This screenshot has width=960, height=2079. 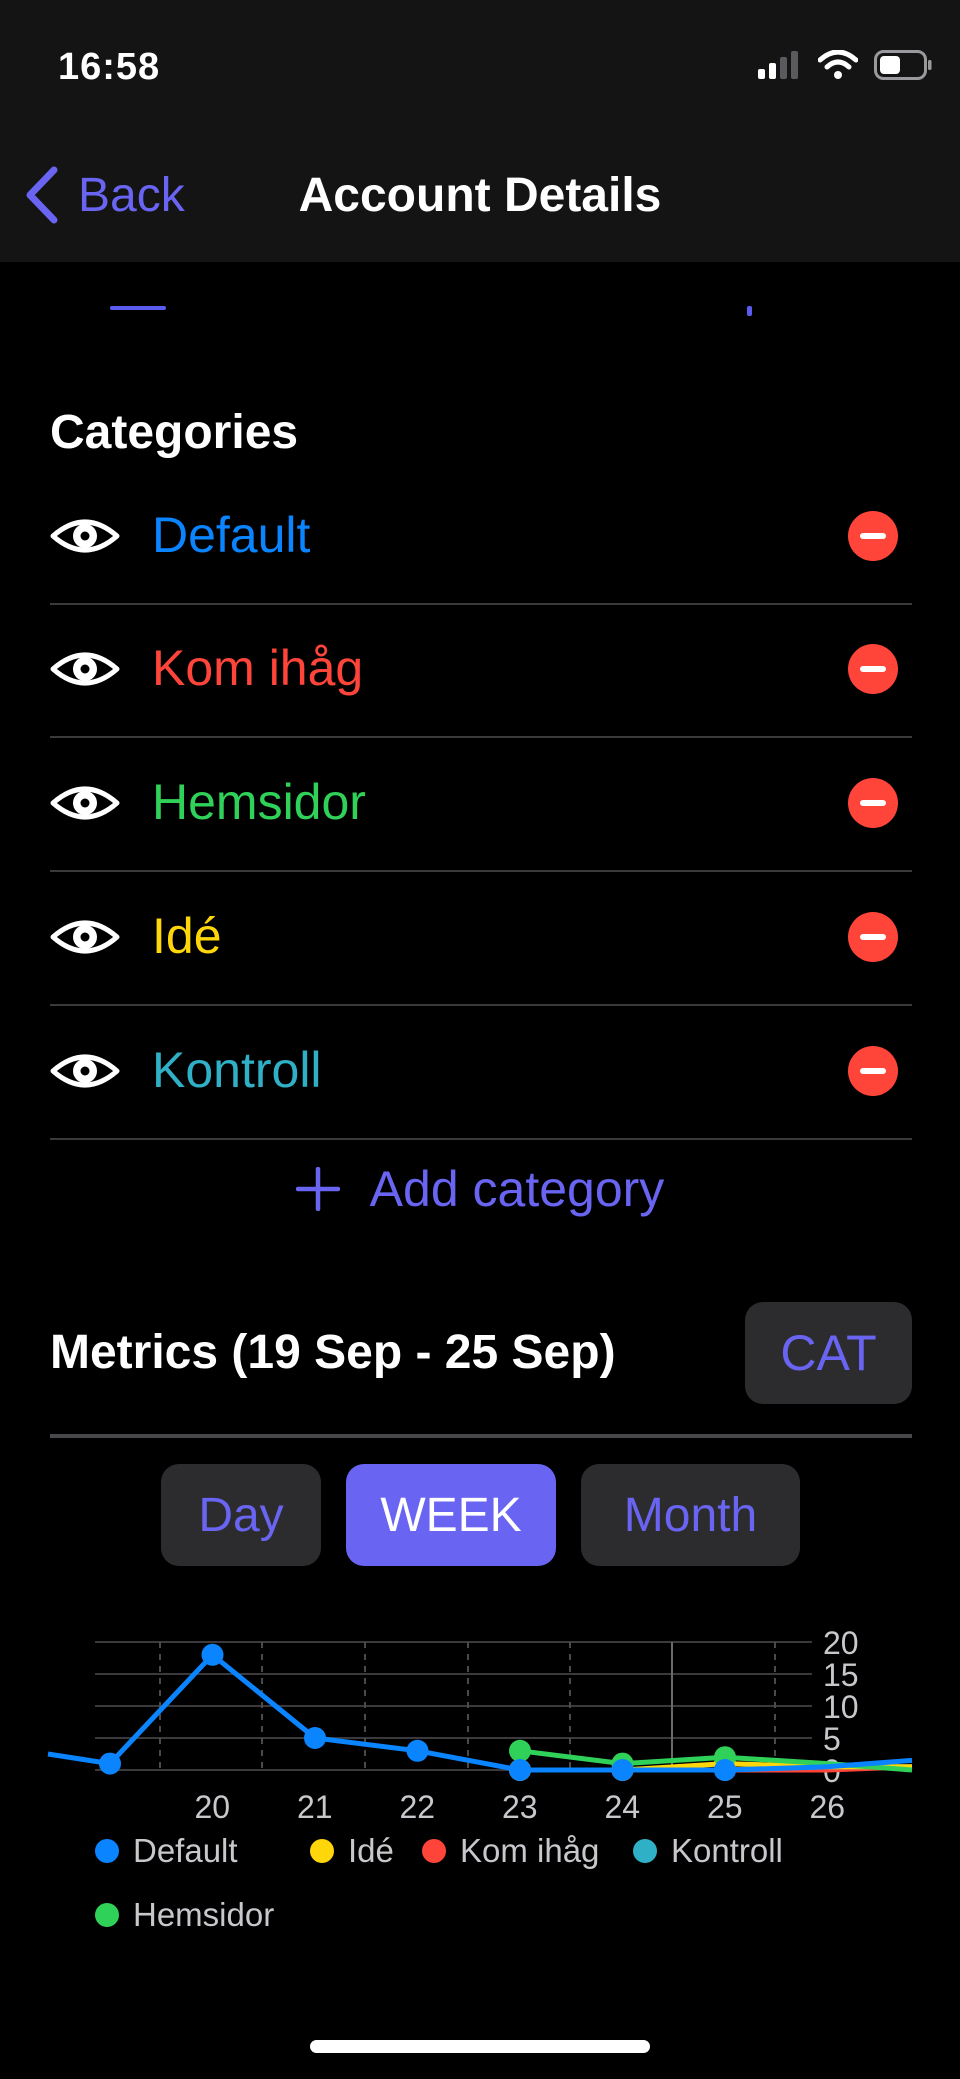 I want to click on legend-label: Kontroll, so click(x=727, y=1850).